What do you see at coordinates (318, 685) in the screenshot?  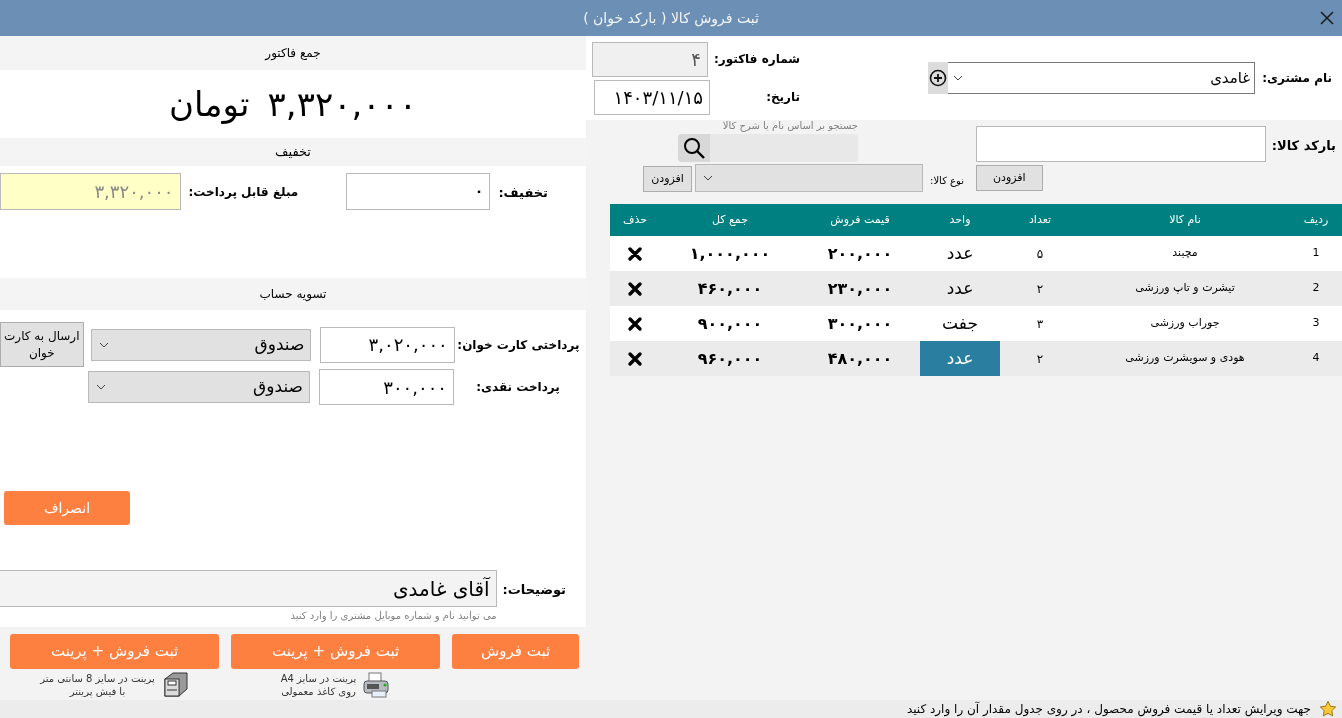 I see `print-note: پرینت در سایز A4 روی کاغذ معمولی` at bounding box center [318, 685].